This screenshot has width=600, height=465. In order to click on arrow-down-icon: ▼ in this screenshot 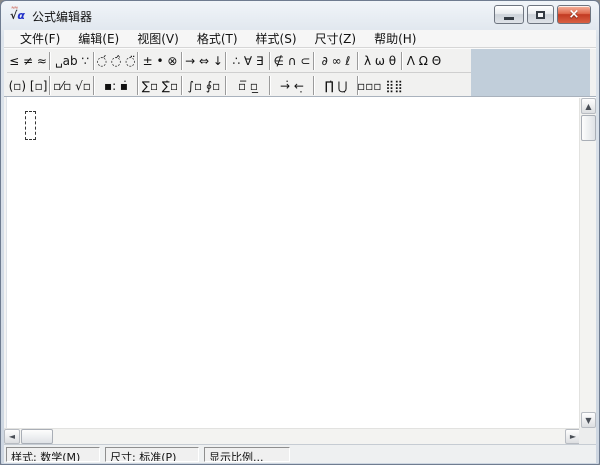, I will do `click(588, 420)`.